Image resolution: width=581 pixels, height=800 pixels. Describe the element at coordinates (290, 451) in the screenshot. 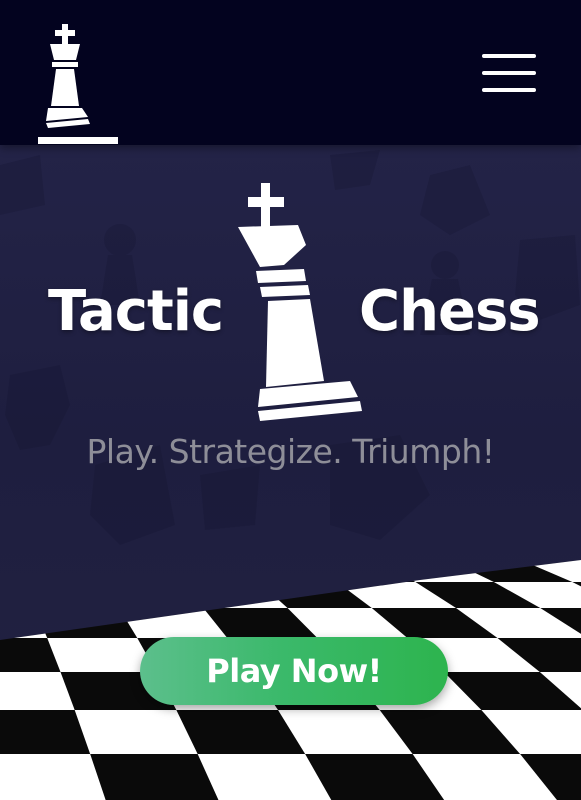

I see `tagline: Play. Strategize. Triumph!` at that location.